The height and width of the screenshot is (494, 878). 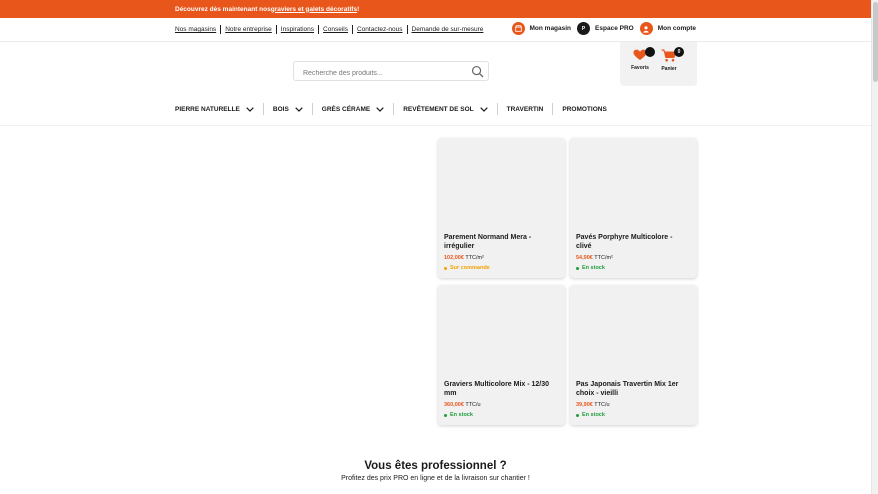 What do you see at coordinates (874, 247) in the screenshot?
I see `page-scrollbar` at bounding box center [874, 247].